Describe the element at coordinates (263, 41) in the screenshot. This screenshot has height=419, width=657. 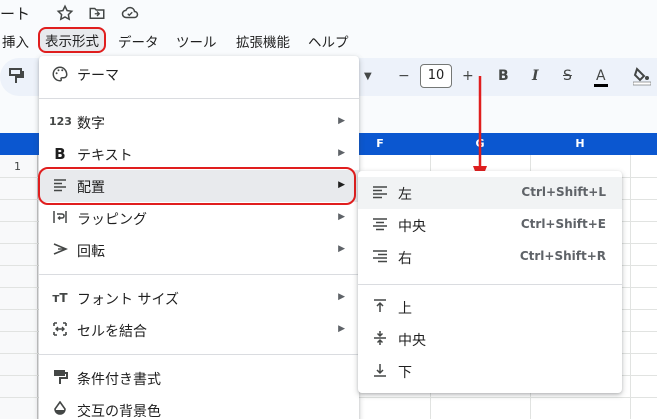
I see `menu-extensions: 拡張機能` at that location.